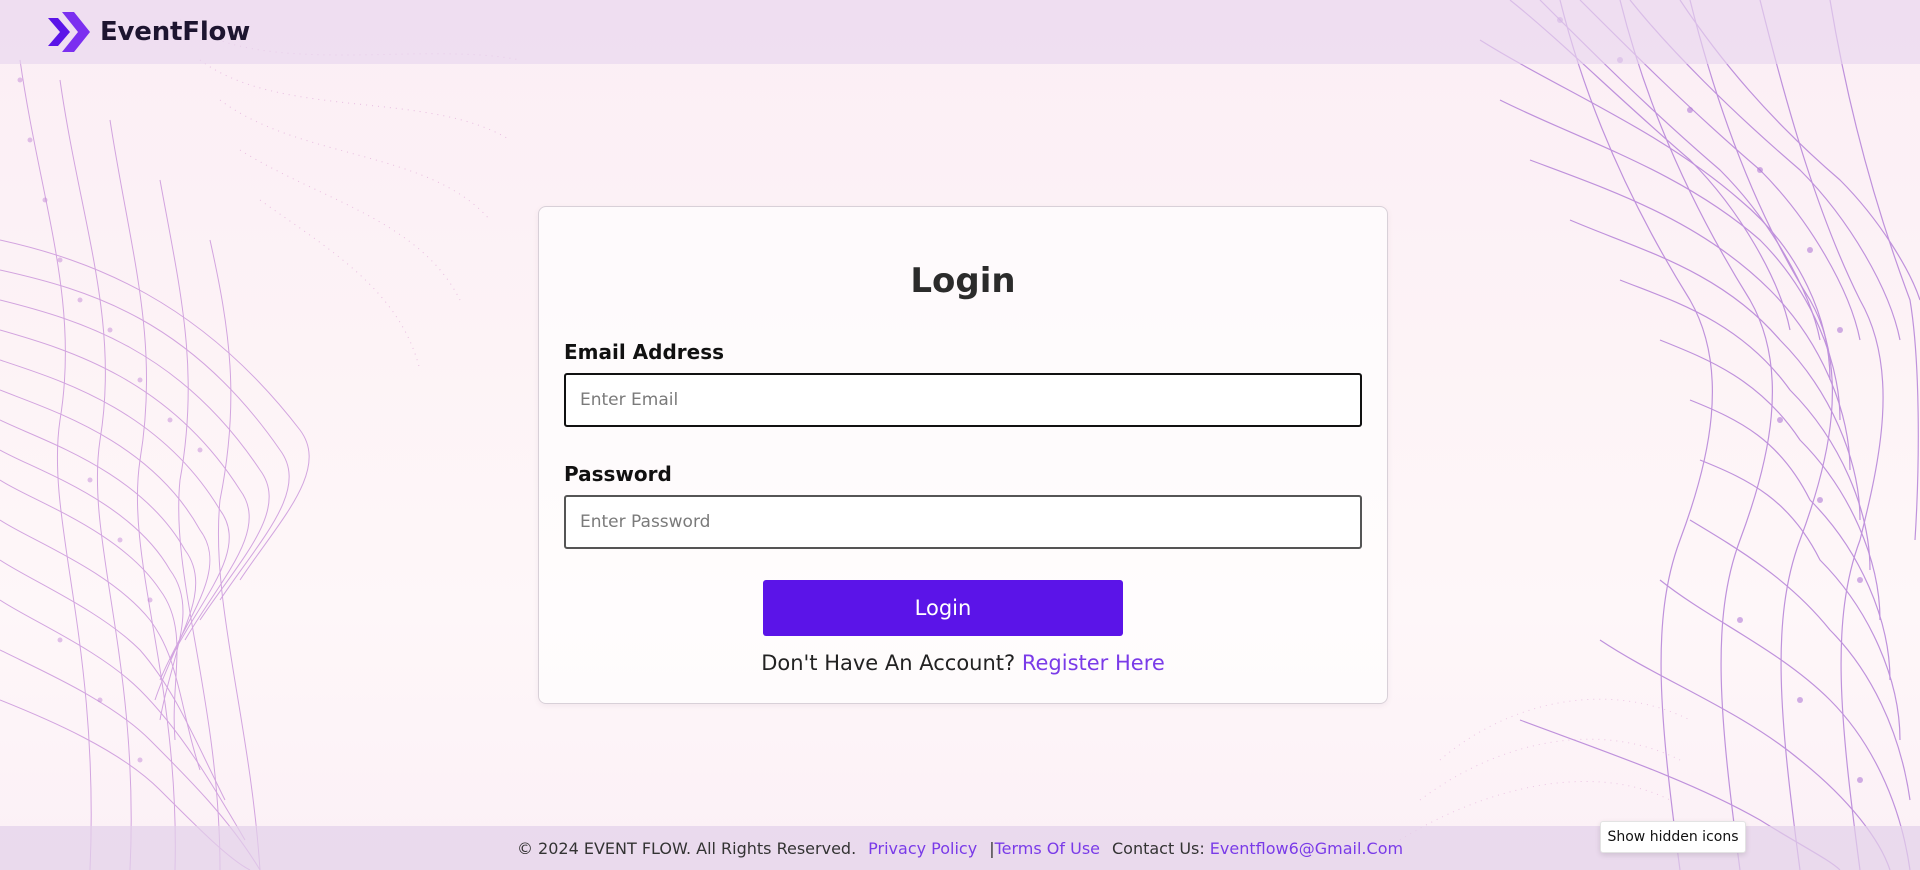 This screenshot has height=870, width=1920. Describe the element at coordinates (963, 281) in the screenshot. I see `login-title: Login` at that location.